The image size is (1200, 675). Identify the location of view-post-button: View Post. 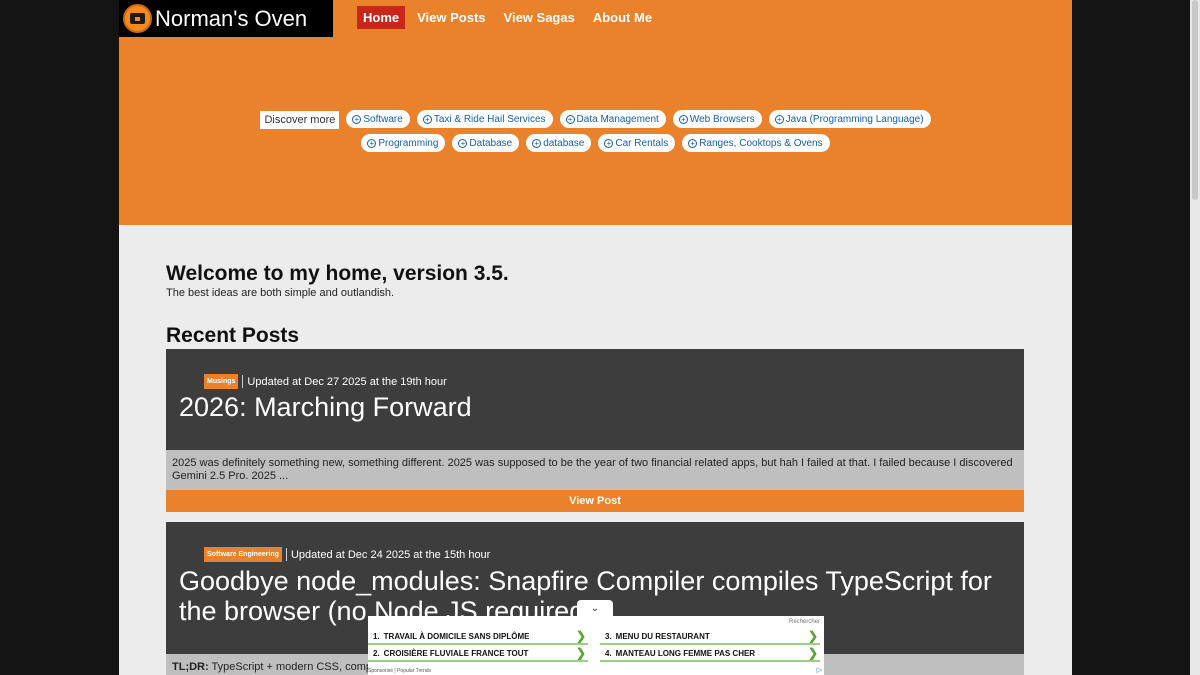
(595, 501).